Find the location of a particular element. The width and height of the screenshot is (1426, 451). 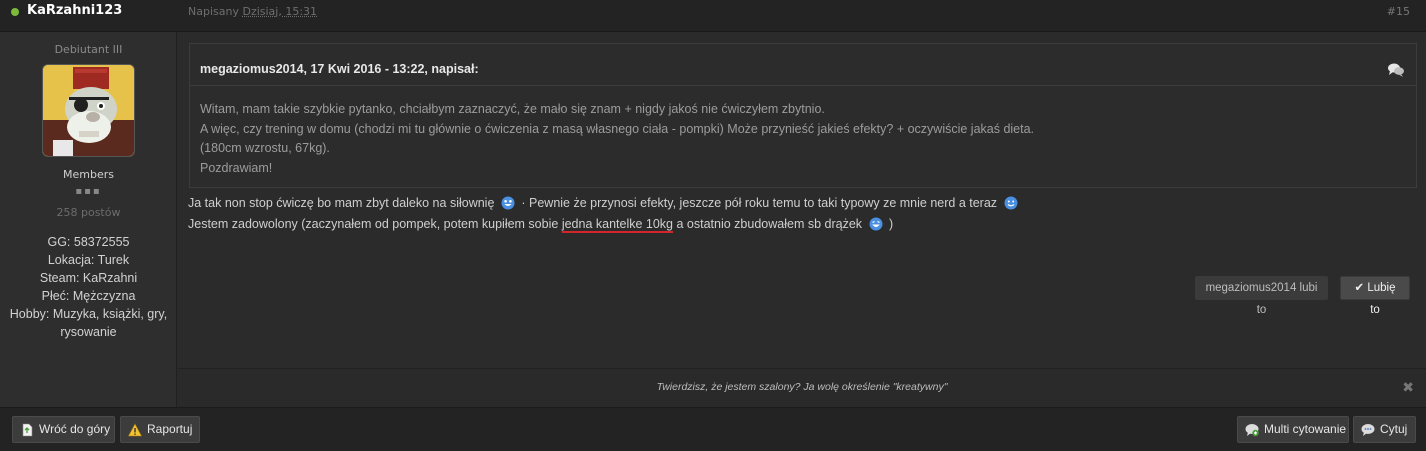

member-rank-title: Debiutant III is located at coordinates (88, 49).